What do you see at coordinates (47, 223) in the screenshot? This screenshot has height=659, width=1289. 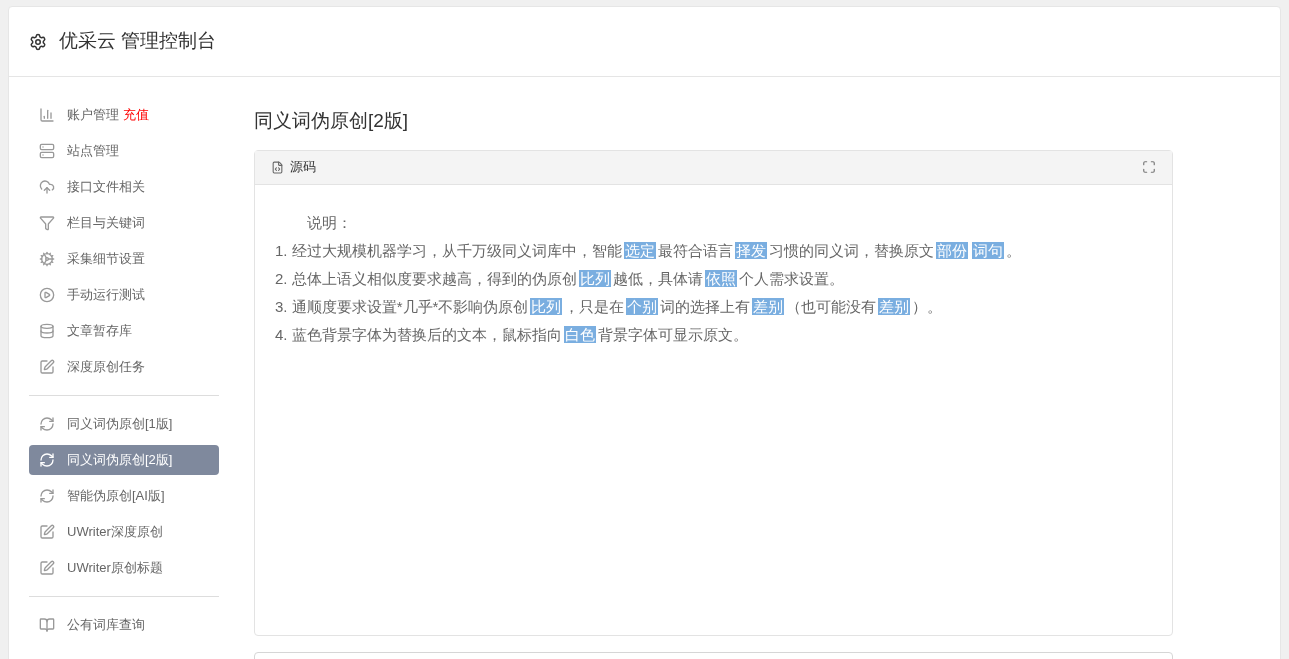 I see `filter-icon` at bounding box center [47, 223].